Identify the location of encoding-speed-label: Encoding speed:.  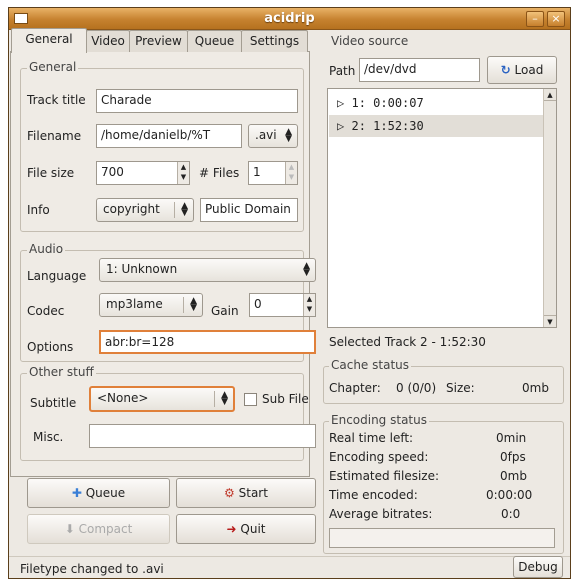
(379, 457).